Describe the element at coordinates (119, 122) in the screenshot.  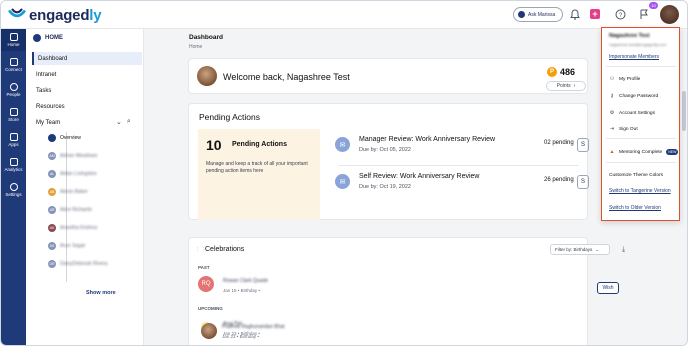
I see `chevron-down-icon: ⌄` at that location.